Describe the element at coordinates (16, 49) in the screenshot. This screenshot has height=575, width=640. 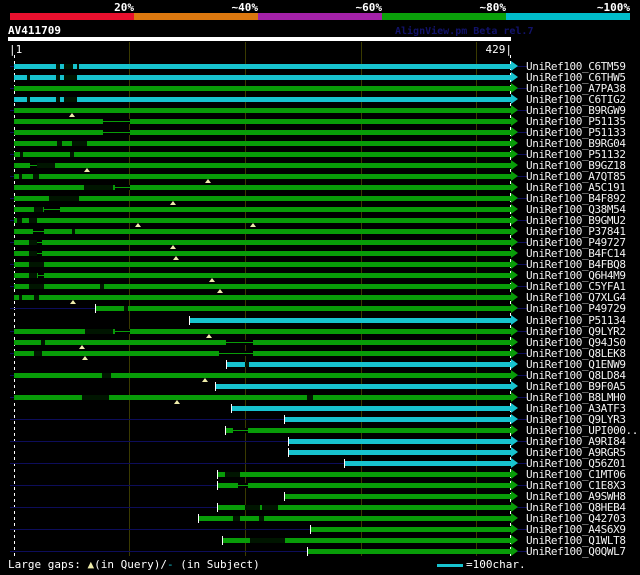
I see `ruler-start-label: |1` at that location.